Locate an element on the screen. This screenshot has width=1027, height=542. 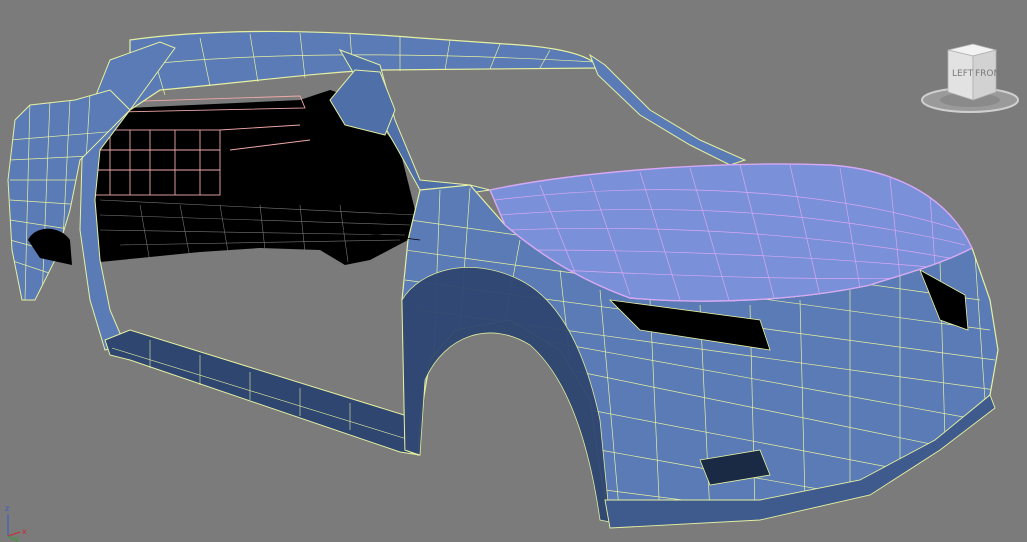
viewcube-front-face: FRONT is located at coordinates (990, 74).